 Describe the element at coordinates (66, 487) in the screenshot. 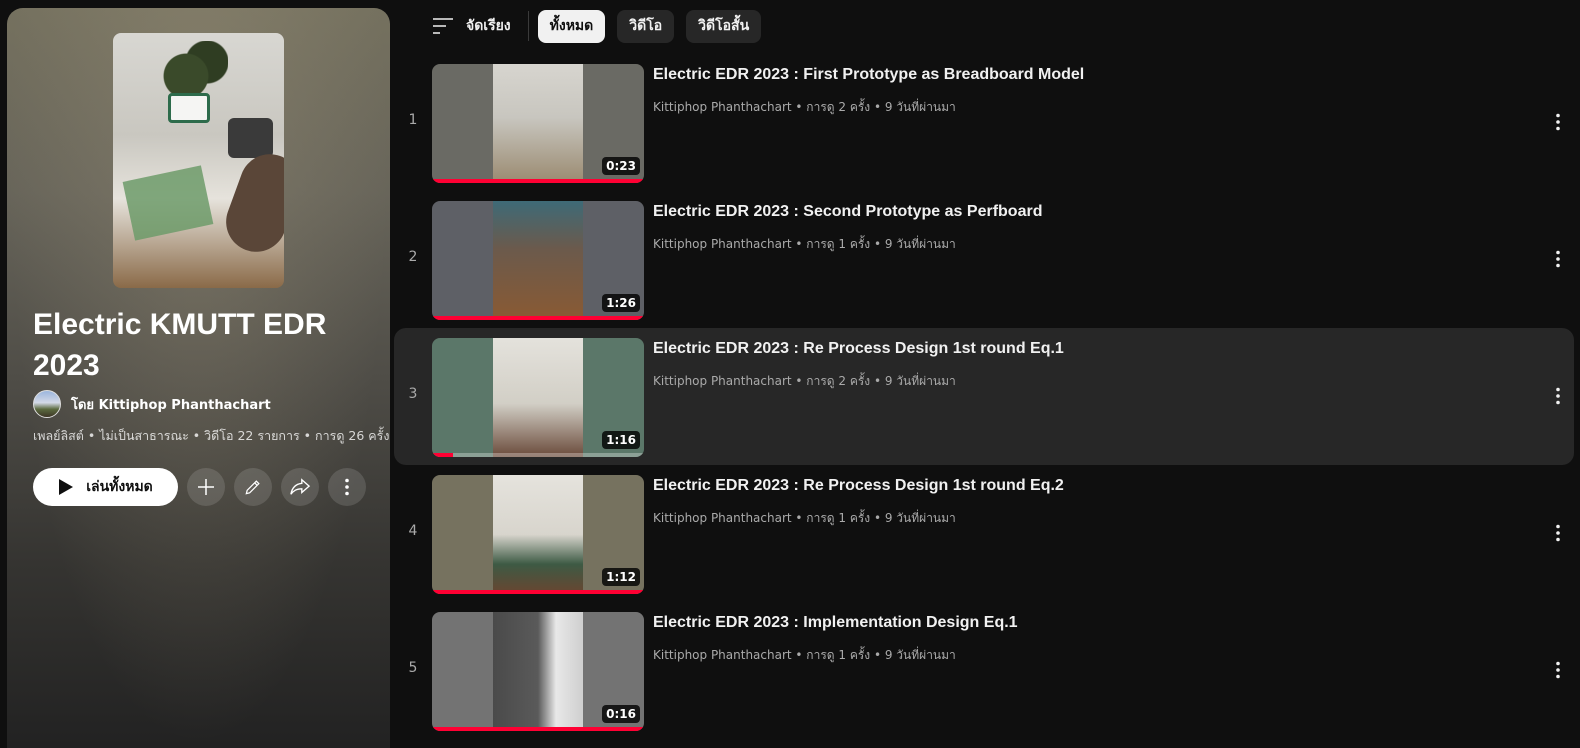

I see `play-icon` at that location.